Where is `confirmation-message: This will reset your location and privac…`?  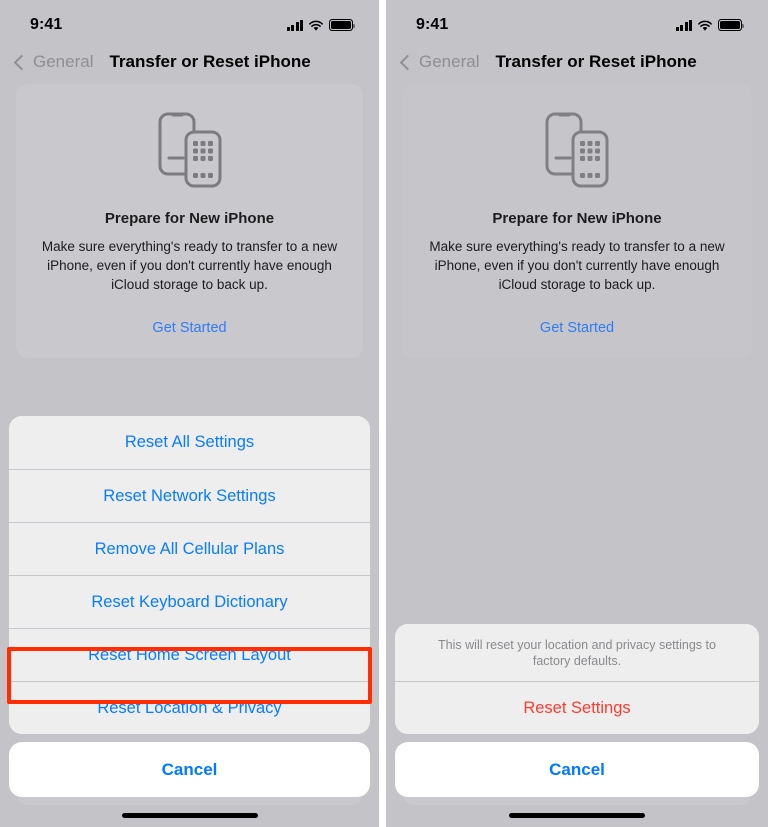
confirmation-message: This will reset your location and privac… is located at coordinates (577, 652).